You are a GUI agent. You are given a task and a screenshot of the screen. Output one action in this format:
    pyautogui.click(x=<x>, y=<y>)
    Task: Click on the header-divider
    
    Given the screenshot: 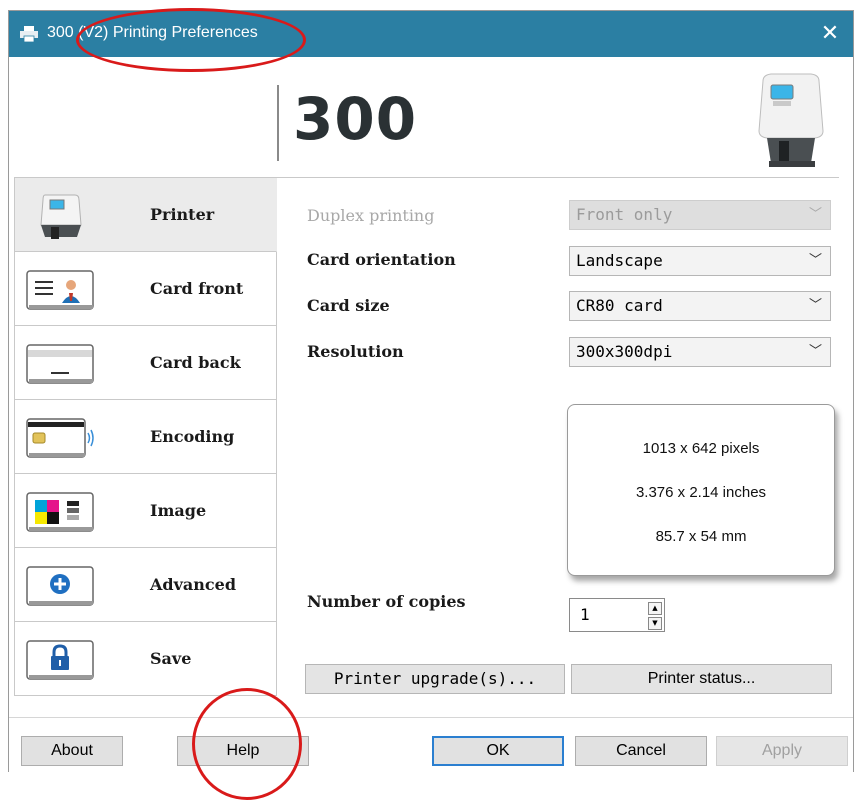 What is the action you would take?
    pyautogui.click(x=278, y=123)
    